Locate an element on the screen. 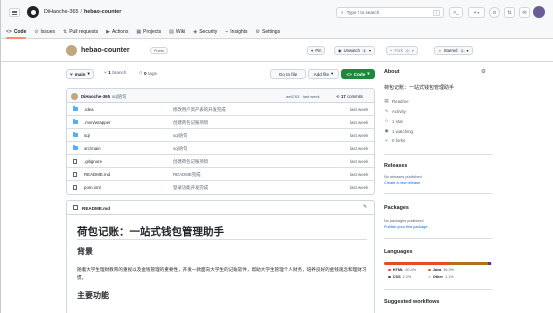  branch-selector: ⑂ main ▾ is located at coordinates (80, 74).